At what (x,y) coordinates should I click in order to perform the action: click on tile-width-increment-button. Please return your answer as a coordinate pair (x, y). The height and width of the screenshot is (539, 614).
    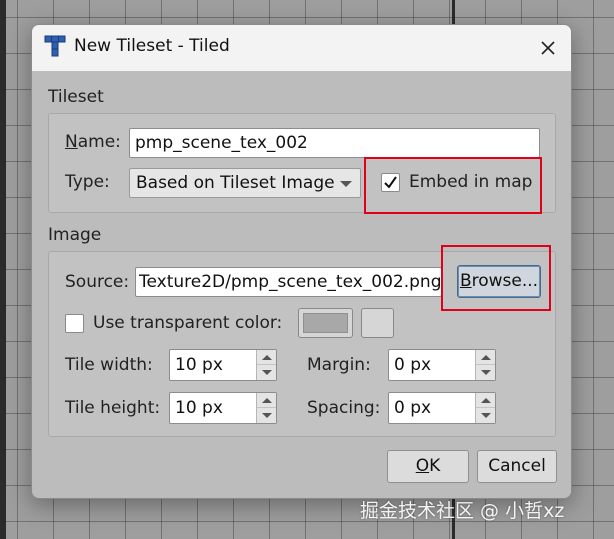
    Looking at the image, I should click on (266, 357).